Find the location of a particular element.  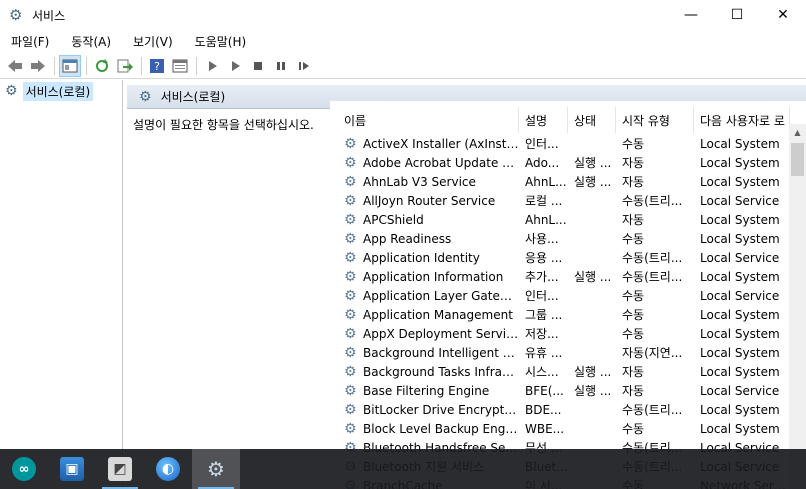

forward-arrow-icon is located at coordinates (38, 66).